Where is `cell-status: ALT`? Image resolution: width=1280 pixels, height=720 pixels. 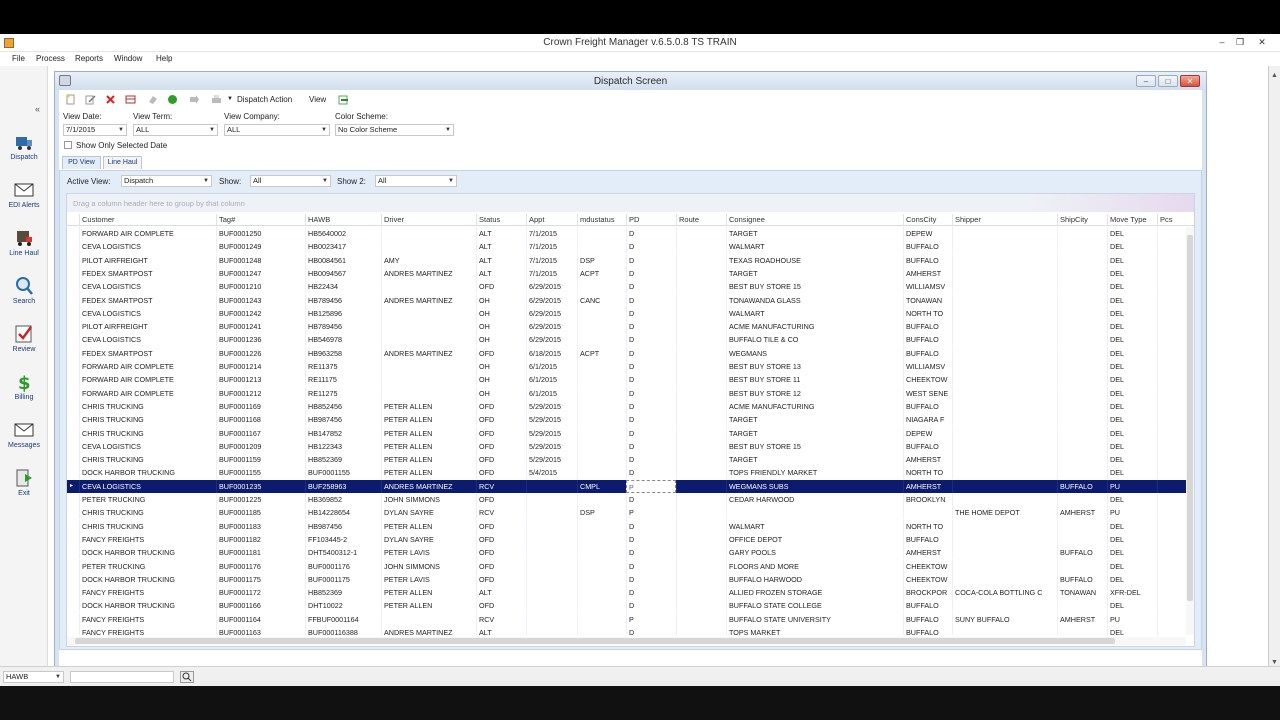
cell-status: ALT is located at coordinates (501, 247).